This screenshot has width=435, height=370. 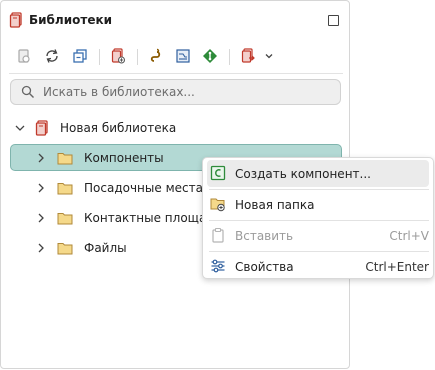 What do you see at coordinates (52, 56) in the screenshot?
I see `refresh-icon` at bounding box center [52, 56].